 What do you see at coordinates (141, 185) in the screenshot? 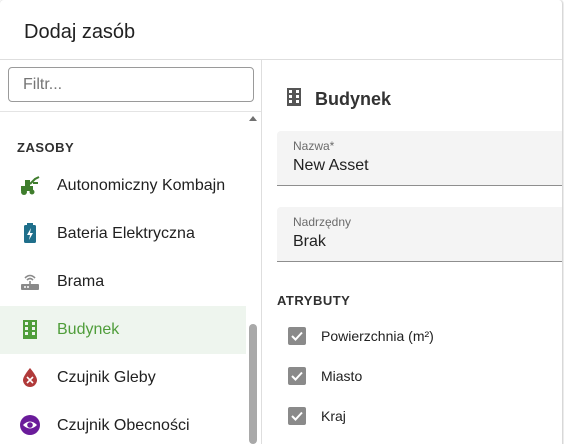
I see `list-item-label: Autonomiczny Kombajn` at bounding box center [141, 185].